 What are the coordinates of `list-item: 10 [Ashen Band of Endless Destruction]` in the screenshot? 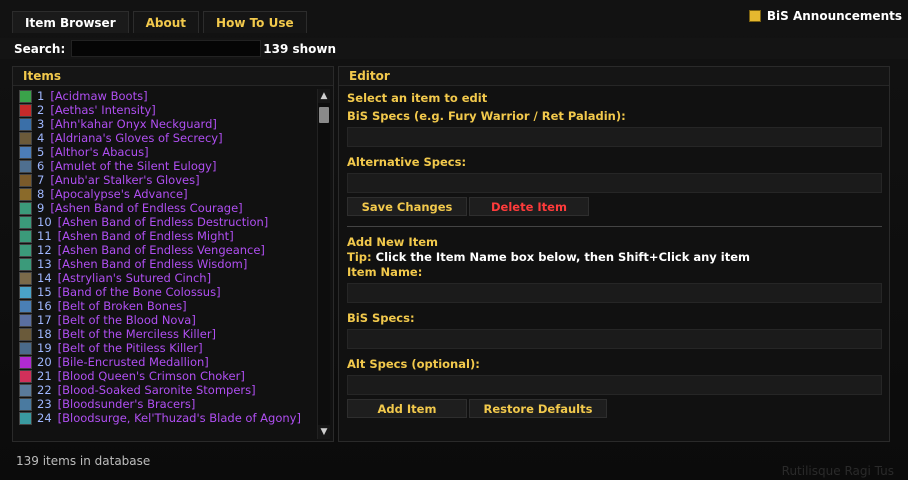 It's located at (166, 222).